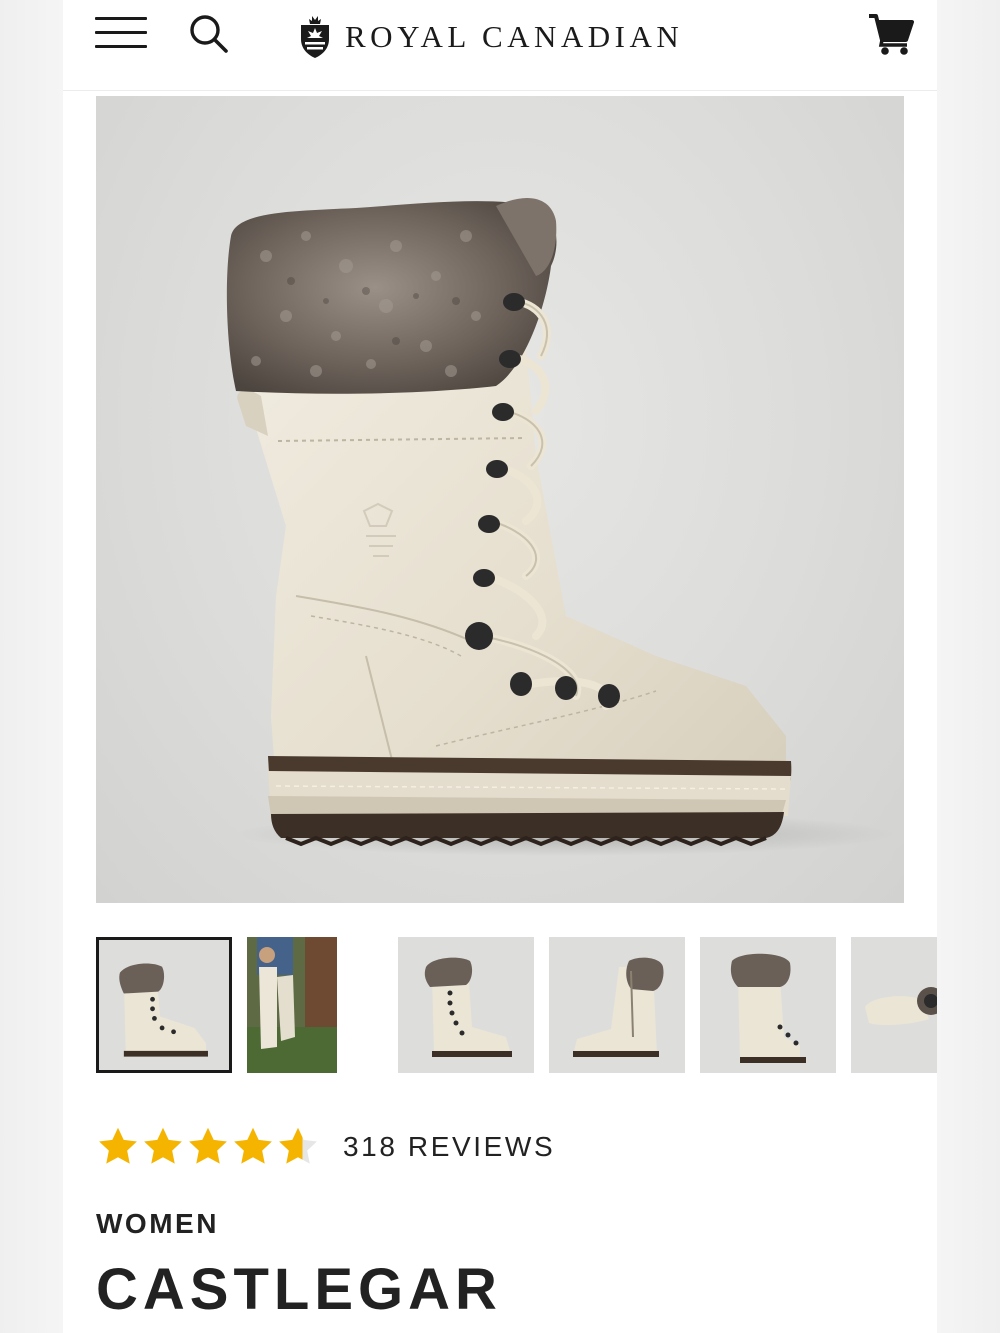 The width and height of the screenshot is (1000, 1333). I want to click on boot-sole-view, so click(894, 1005).